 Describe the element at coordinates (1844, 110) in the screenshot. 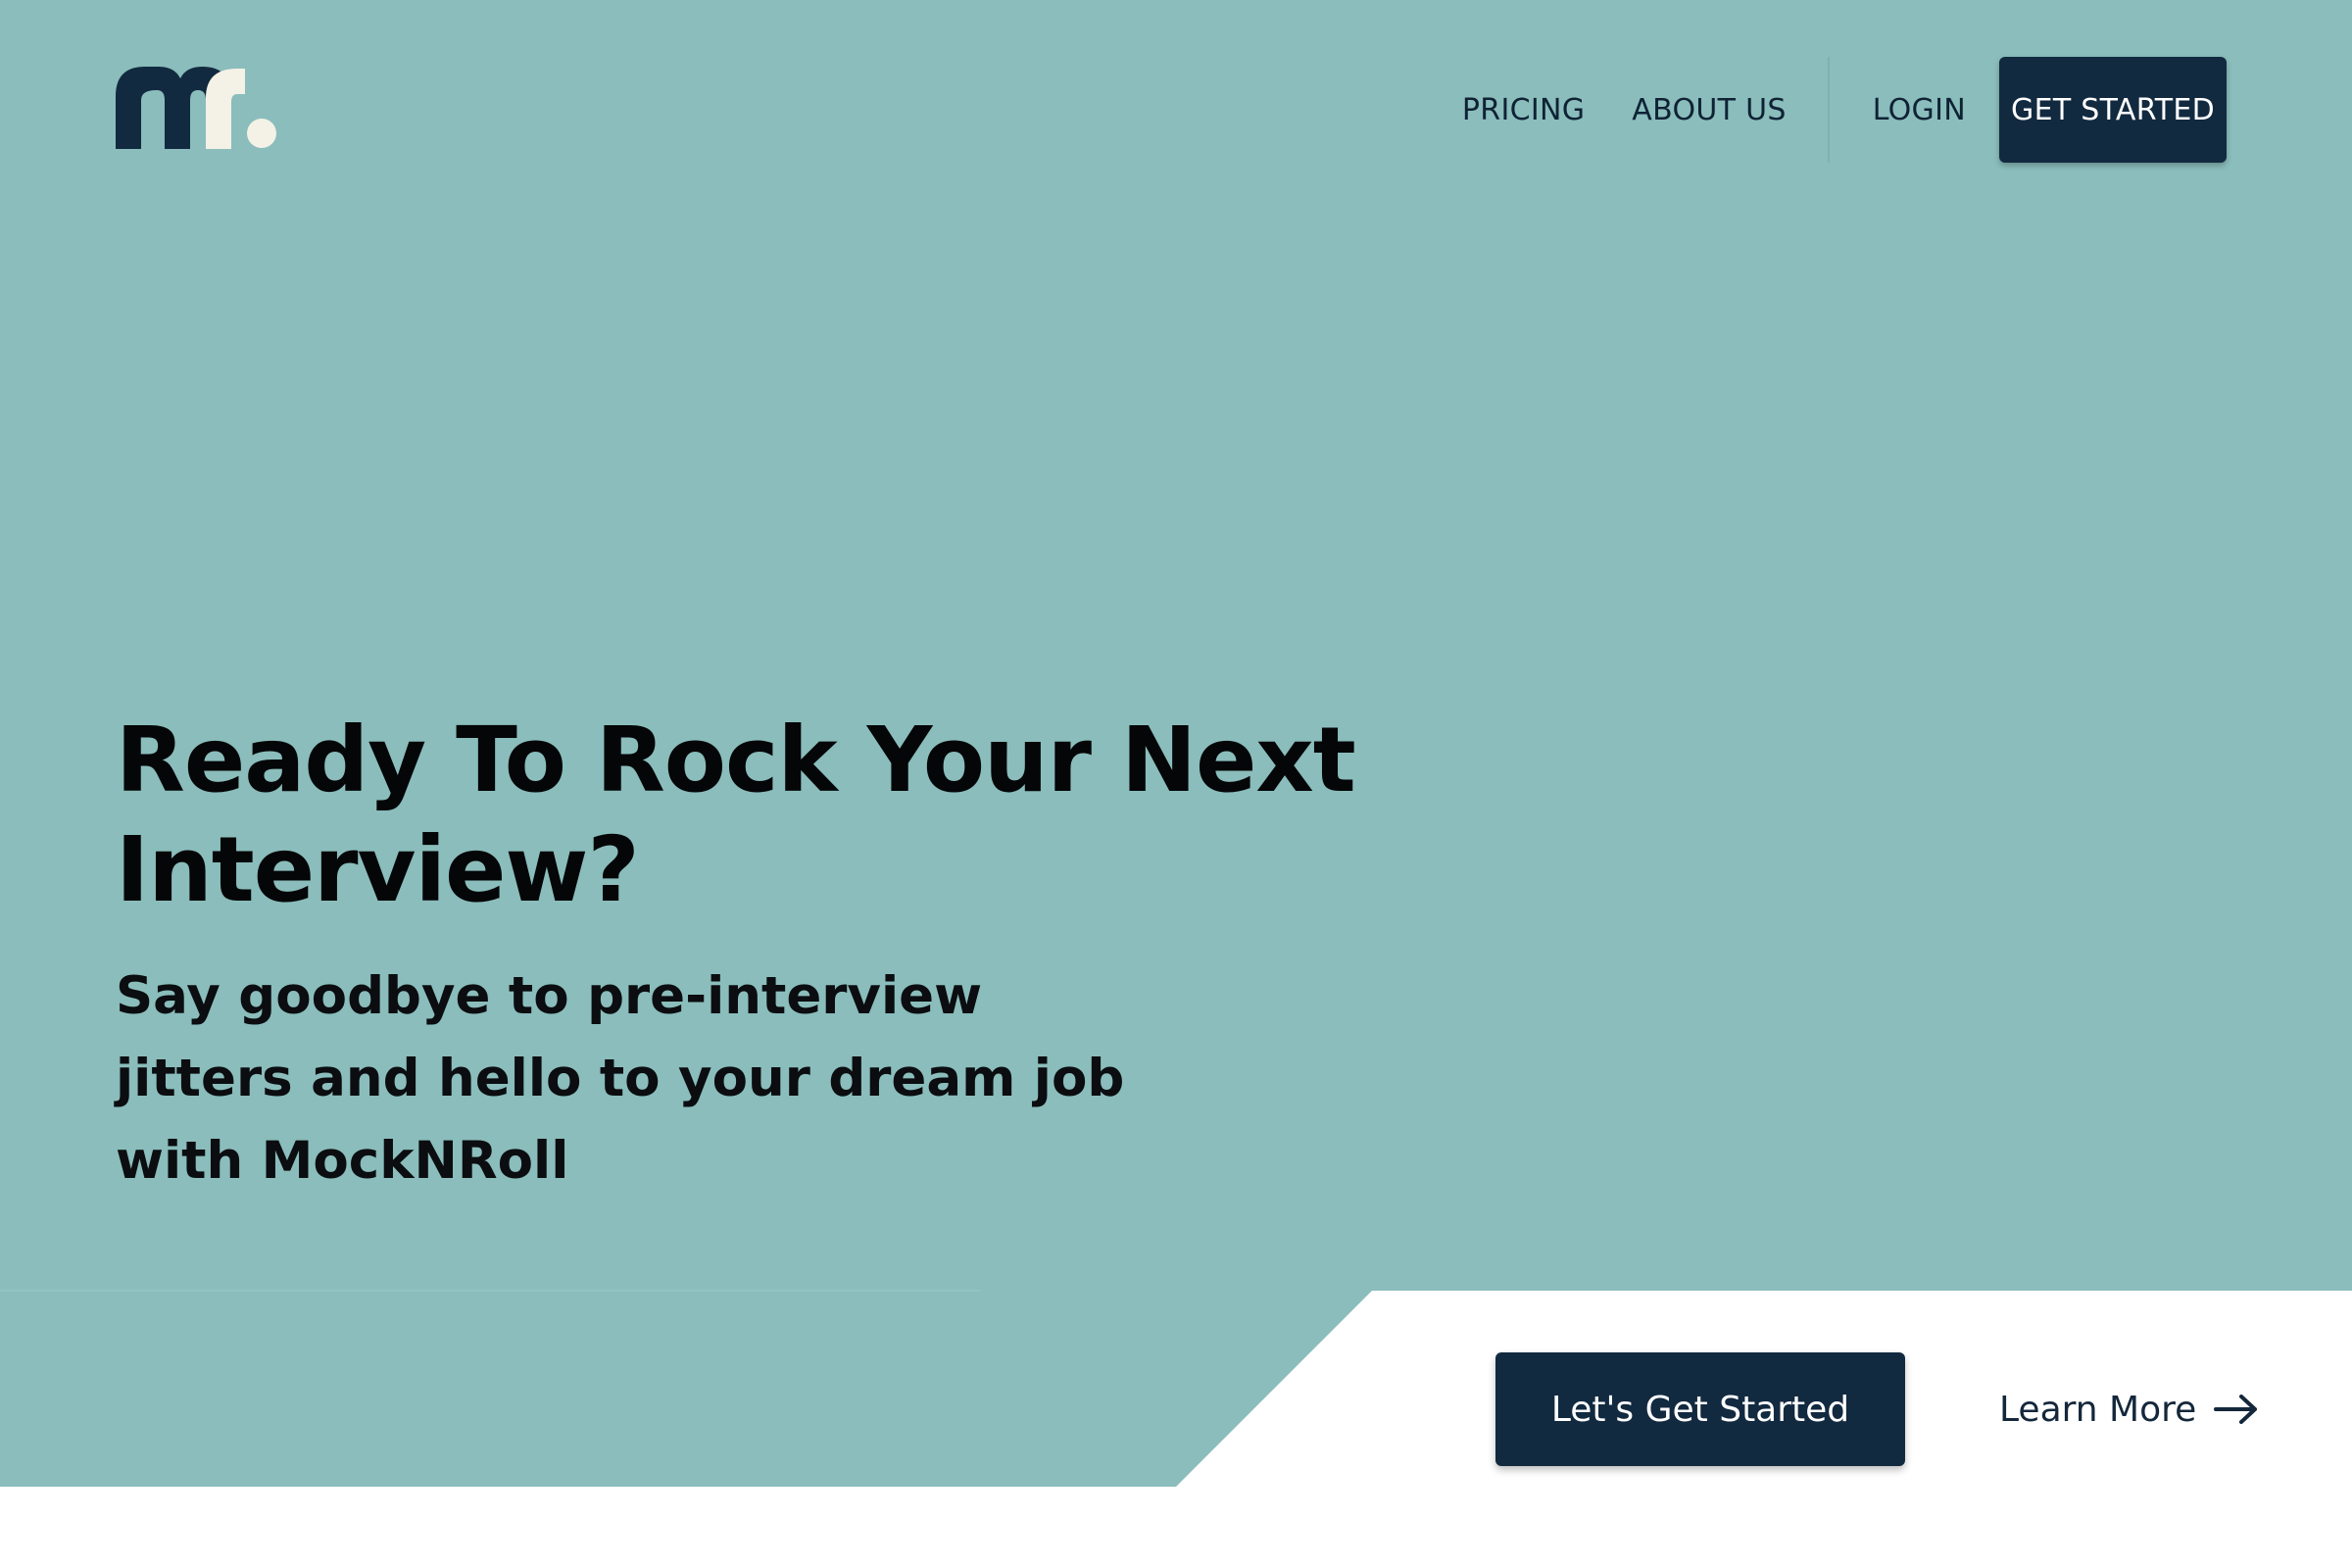

I see `top-nav: PRICING ABOUT US LOGIN GET STARTED` at that location.